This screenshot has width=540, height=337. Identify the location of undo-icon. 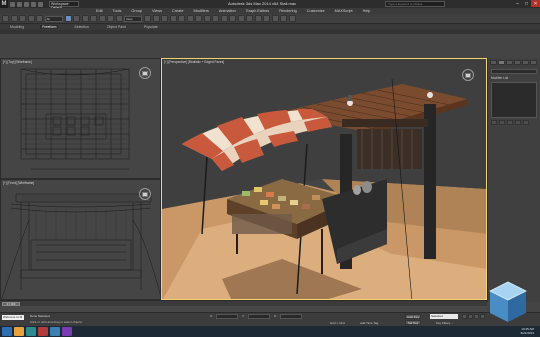
(33, 4).